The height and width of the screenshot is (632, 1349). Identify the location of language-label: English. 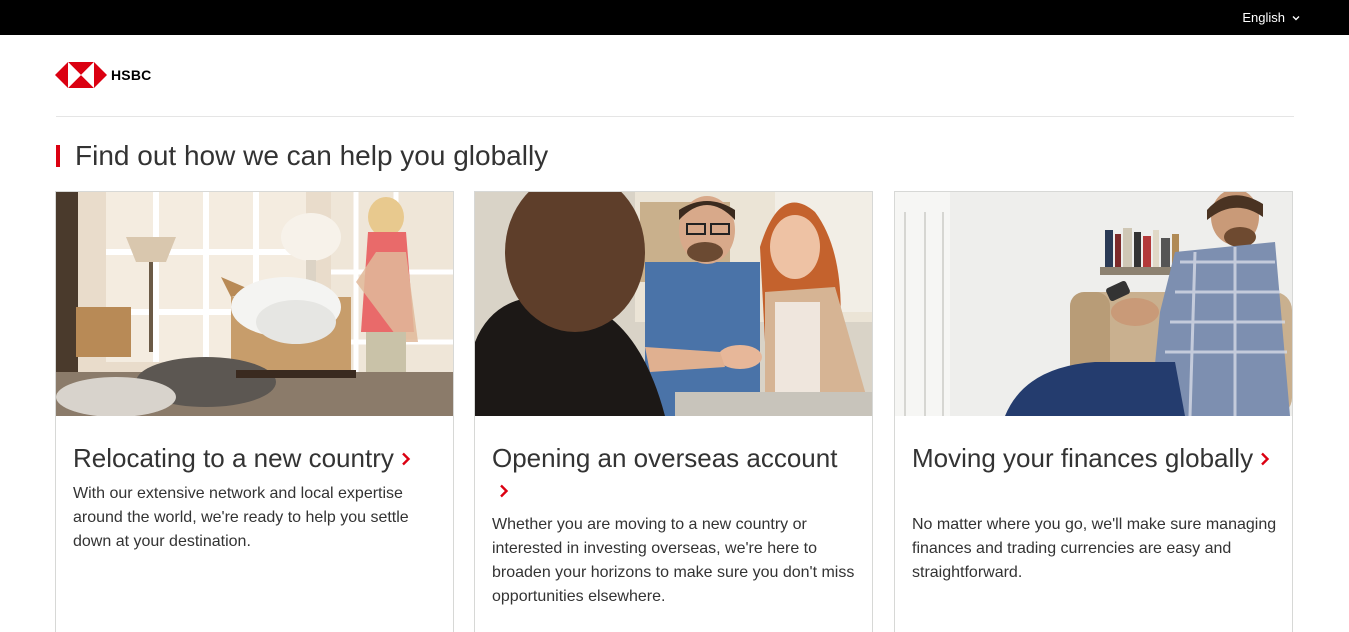
(1263, 17).